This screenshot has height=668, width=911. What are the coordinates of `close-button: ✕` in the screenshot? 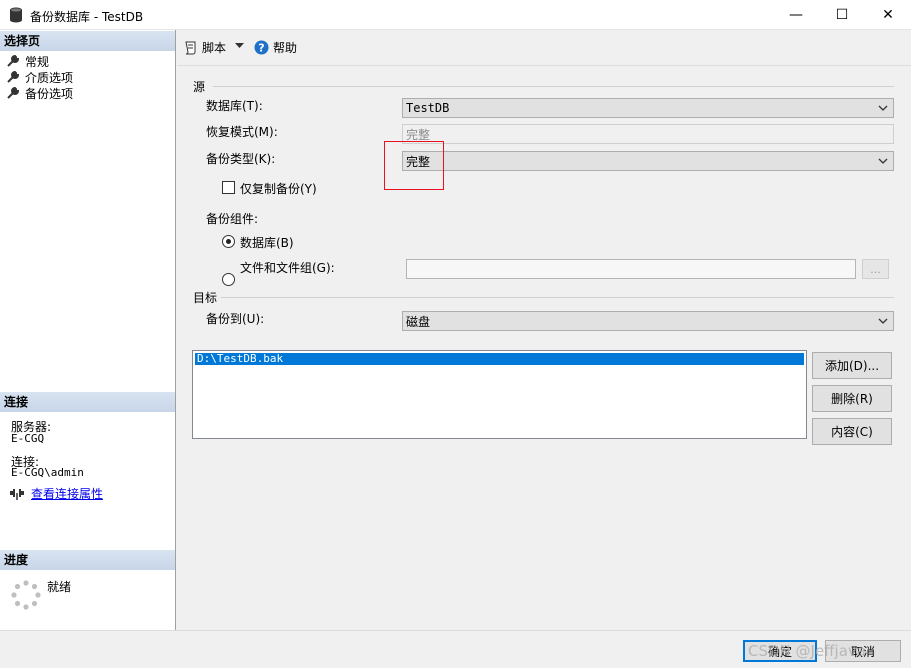 It's located at (888, 15).